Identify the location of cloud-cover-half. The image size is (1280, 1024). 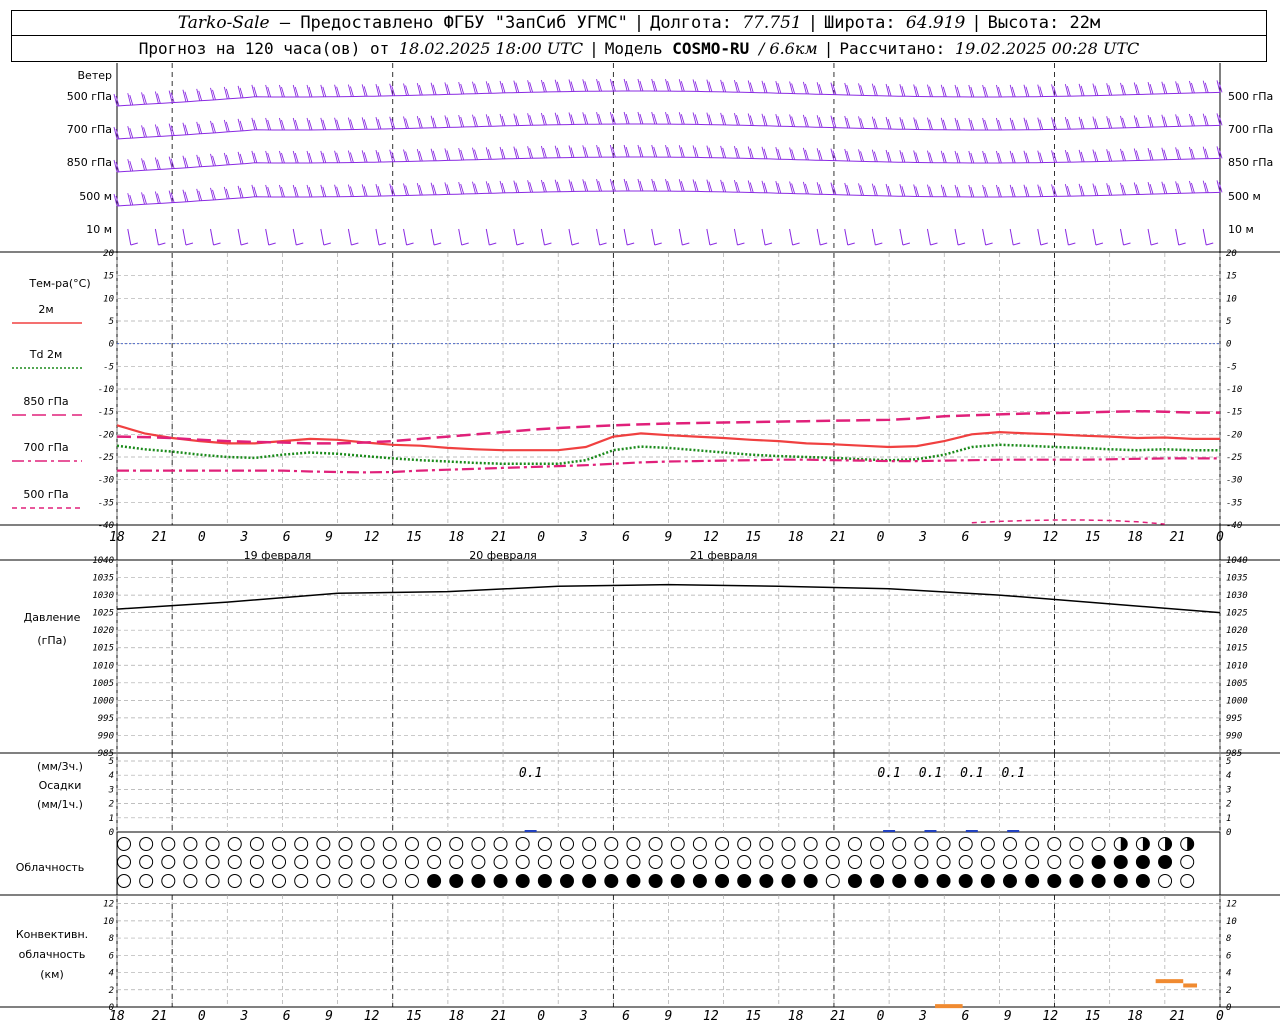
(1168, 844).